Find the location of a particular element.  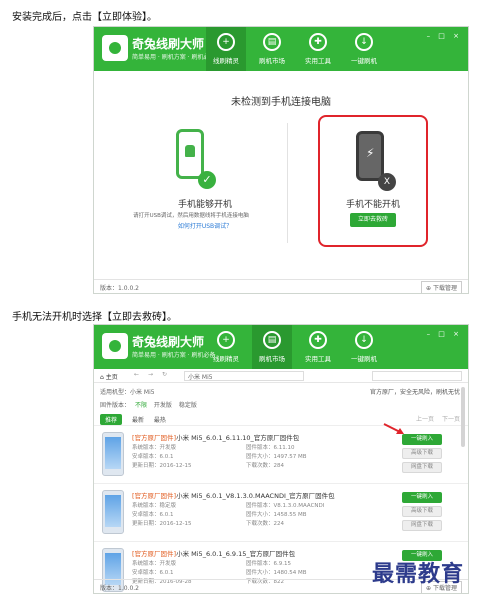

usb-debug-hint: 请打开USB调试，然后用数据线将手机连接电脑 is located at coordinates (191, 216).